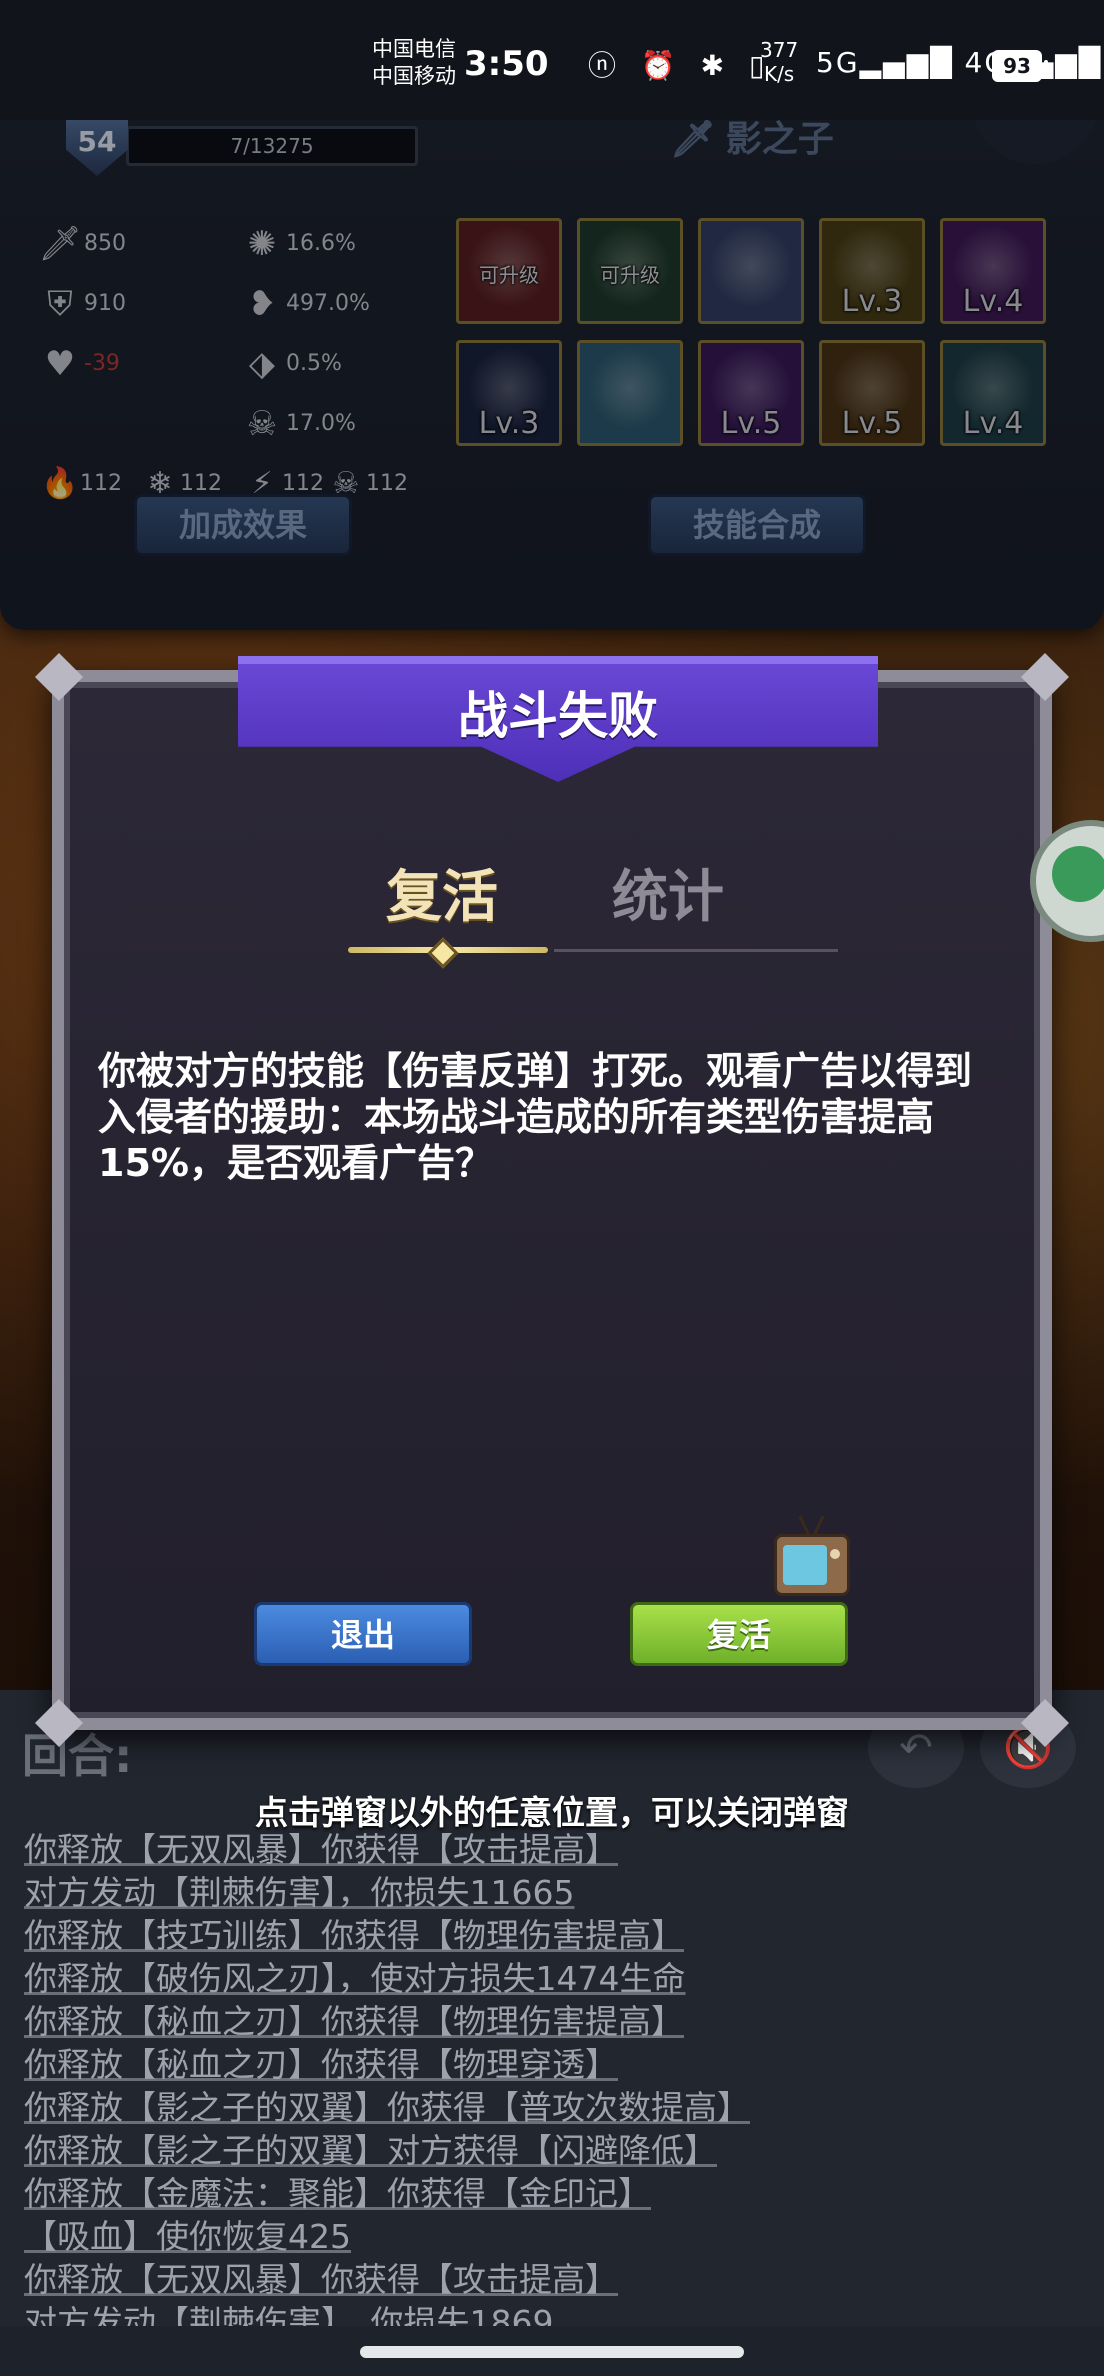 Image resolution: width=1104 pixels, height=2376 pixels. Describe the element at coordinates (779, 50) in the screenshot. I see `network-speed-value: 377` at that location.